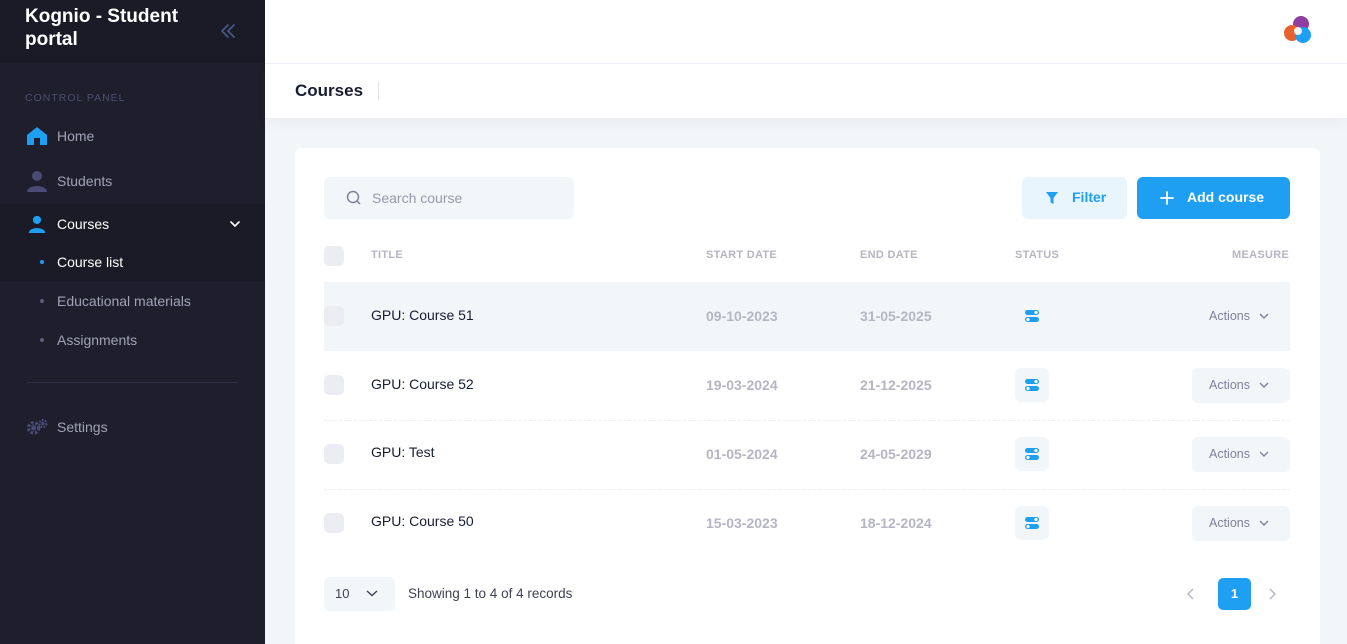  What do you see at coordinates (1089, 197) in the screenshot?
I see `filter-label: Filter` at bounding box center [1089, 197].